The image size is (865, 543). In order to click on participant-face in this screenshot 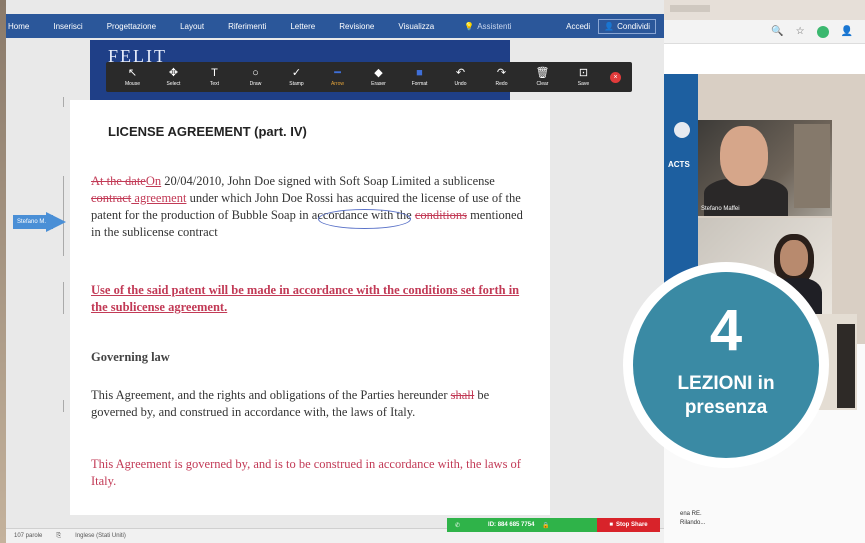, I will do `click(744, 156)`.